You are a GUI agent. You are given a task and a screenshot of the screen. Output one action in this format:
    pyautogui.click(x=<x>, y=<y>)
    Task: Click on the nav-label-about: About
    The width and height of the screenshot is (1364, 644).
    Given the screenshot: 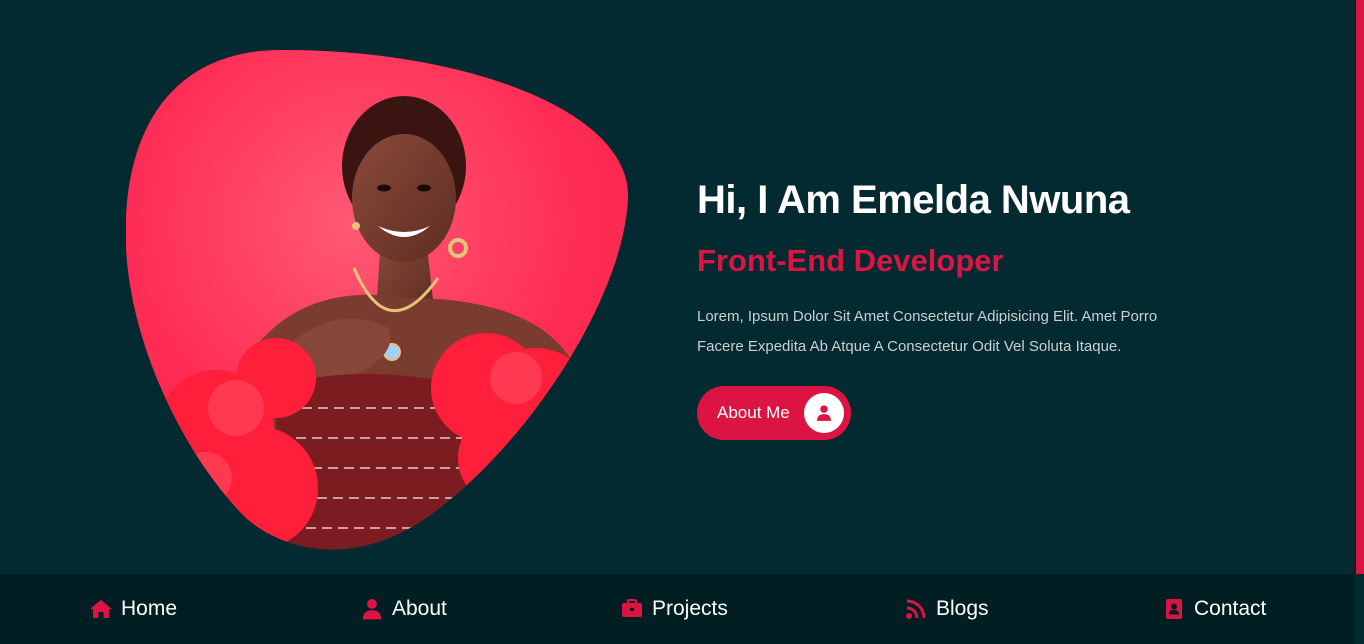 What is the action you would take?
    pyautogui.click(x=419, y=608)
    